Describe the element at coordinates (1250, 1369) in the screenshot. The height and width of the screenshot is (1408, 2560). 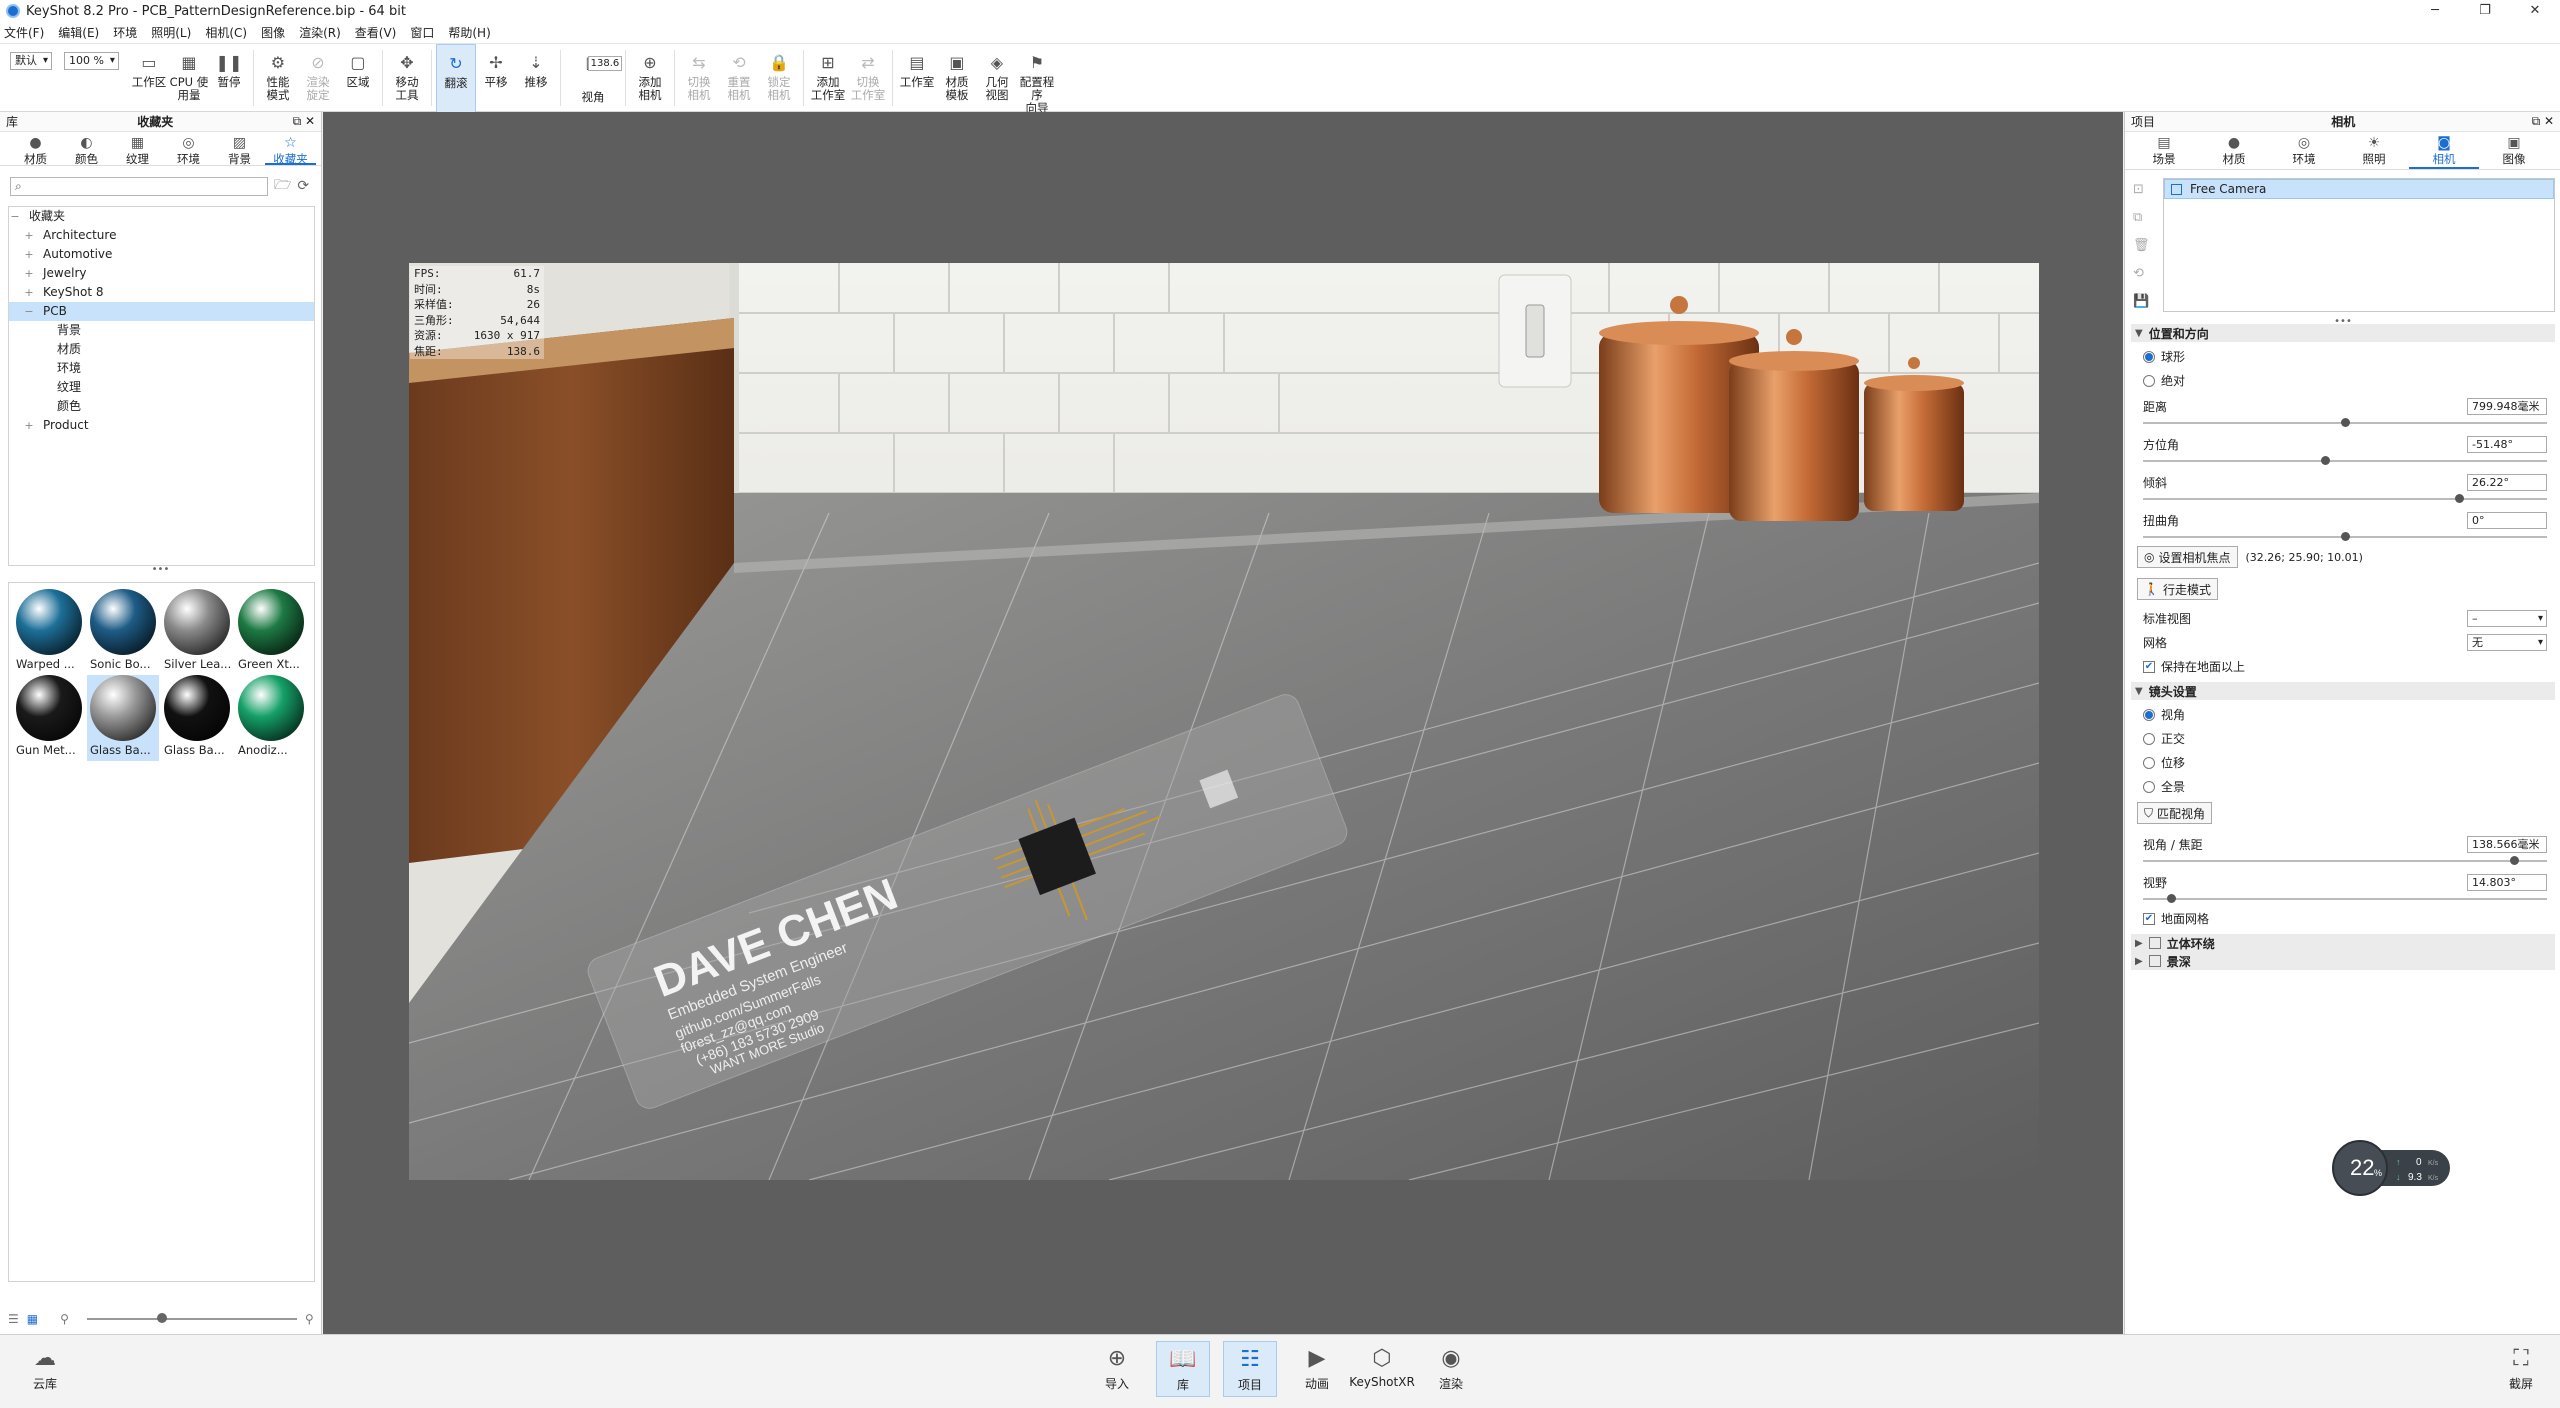
I see `bottom-button-project: ☷ 项目` at that location.